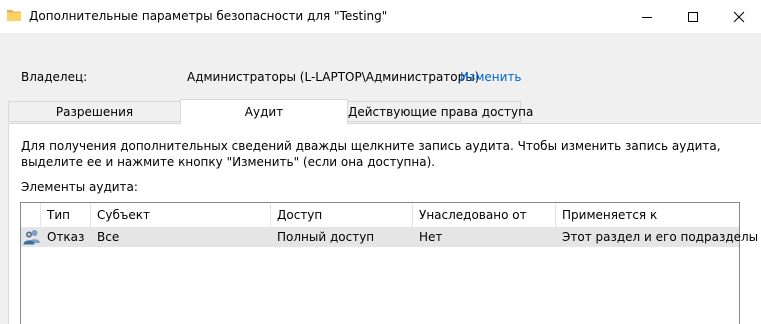 The width and height of the screenshot is (761, 324). I want to click on column-header-inherited-from: Унаследовано от, so click(484, 215).